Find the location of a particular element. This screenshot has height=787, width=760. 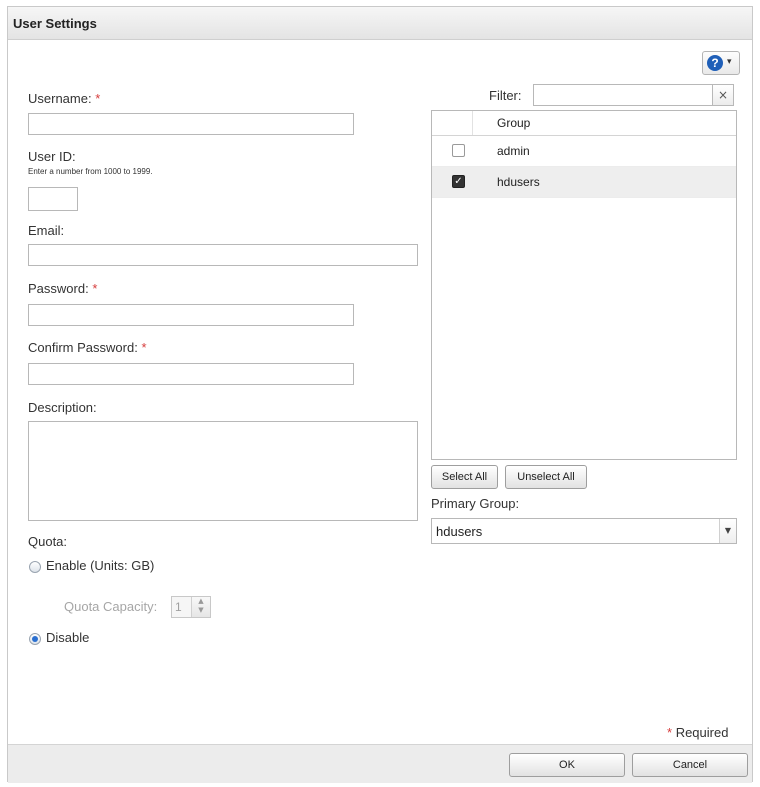

quota-capacity-stepper: 1 ▲ ▼ is located at coordinates (191, 607).